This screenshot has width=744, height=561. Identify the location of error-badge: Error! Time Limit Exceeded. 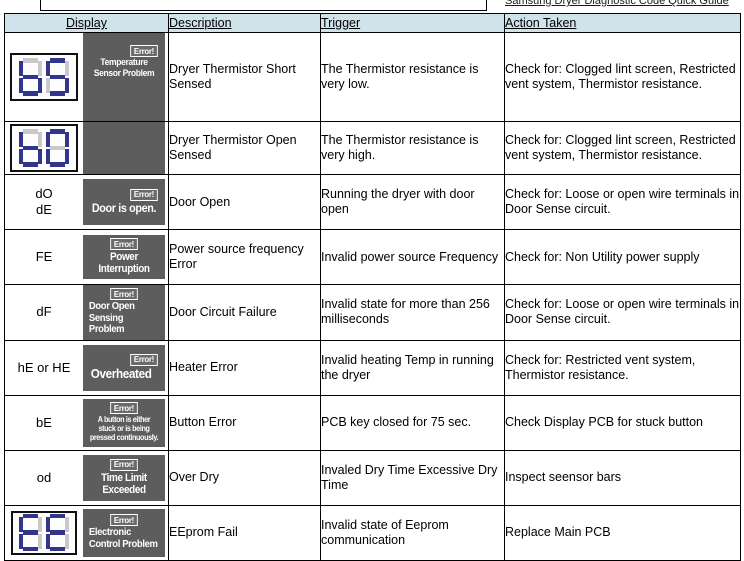
(124, 477).